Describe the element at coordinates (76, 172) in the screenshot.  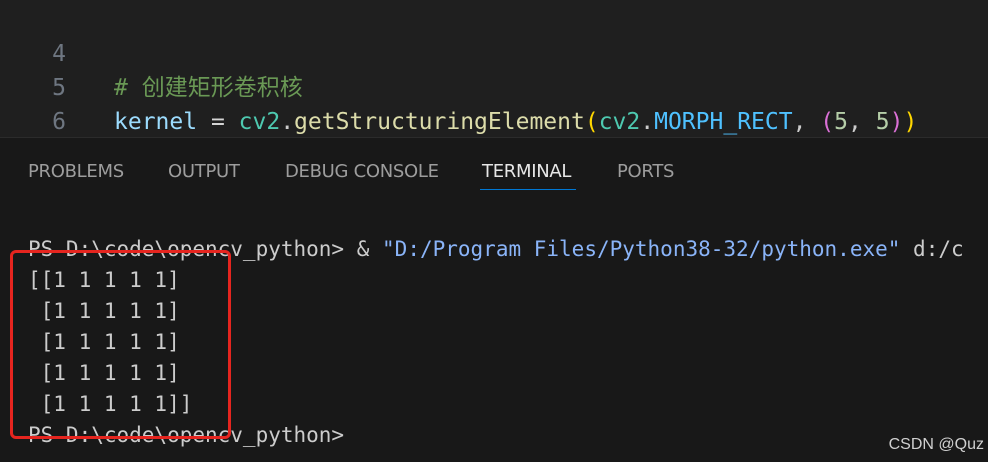
I see `tab-problems: PROBLEMS` at that location.